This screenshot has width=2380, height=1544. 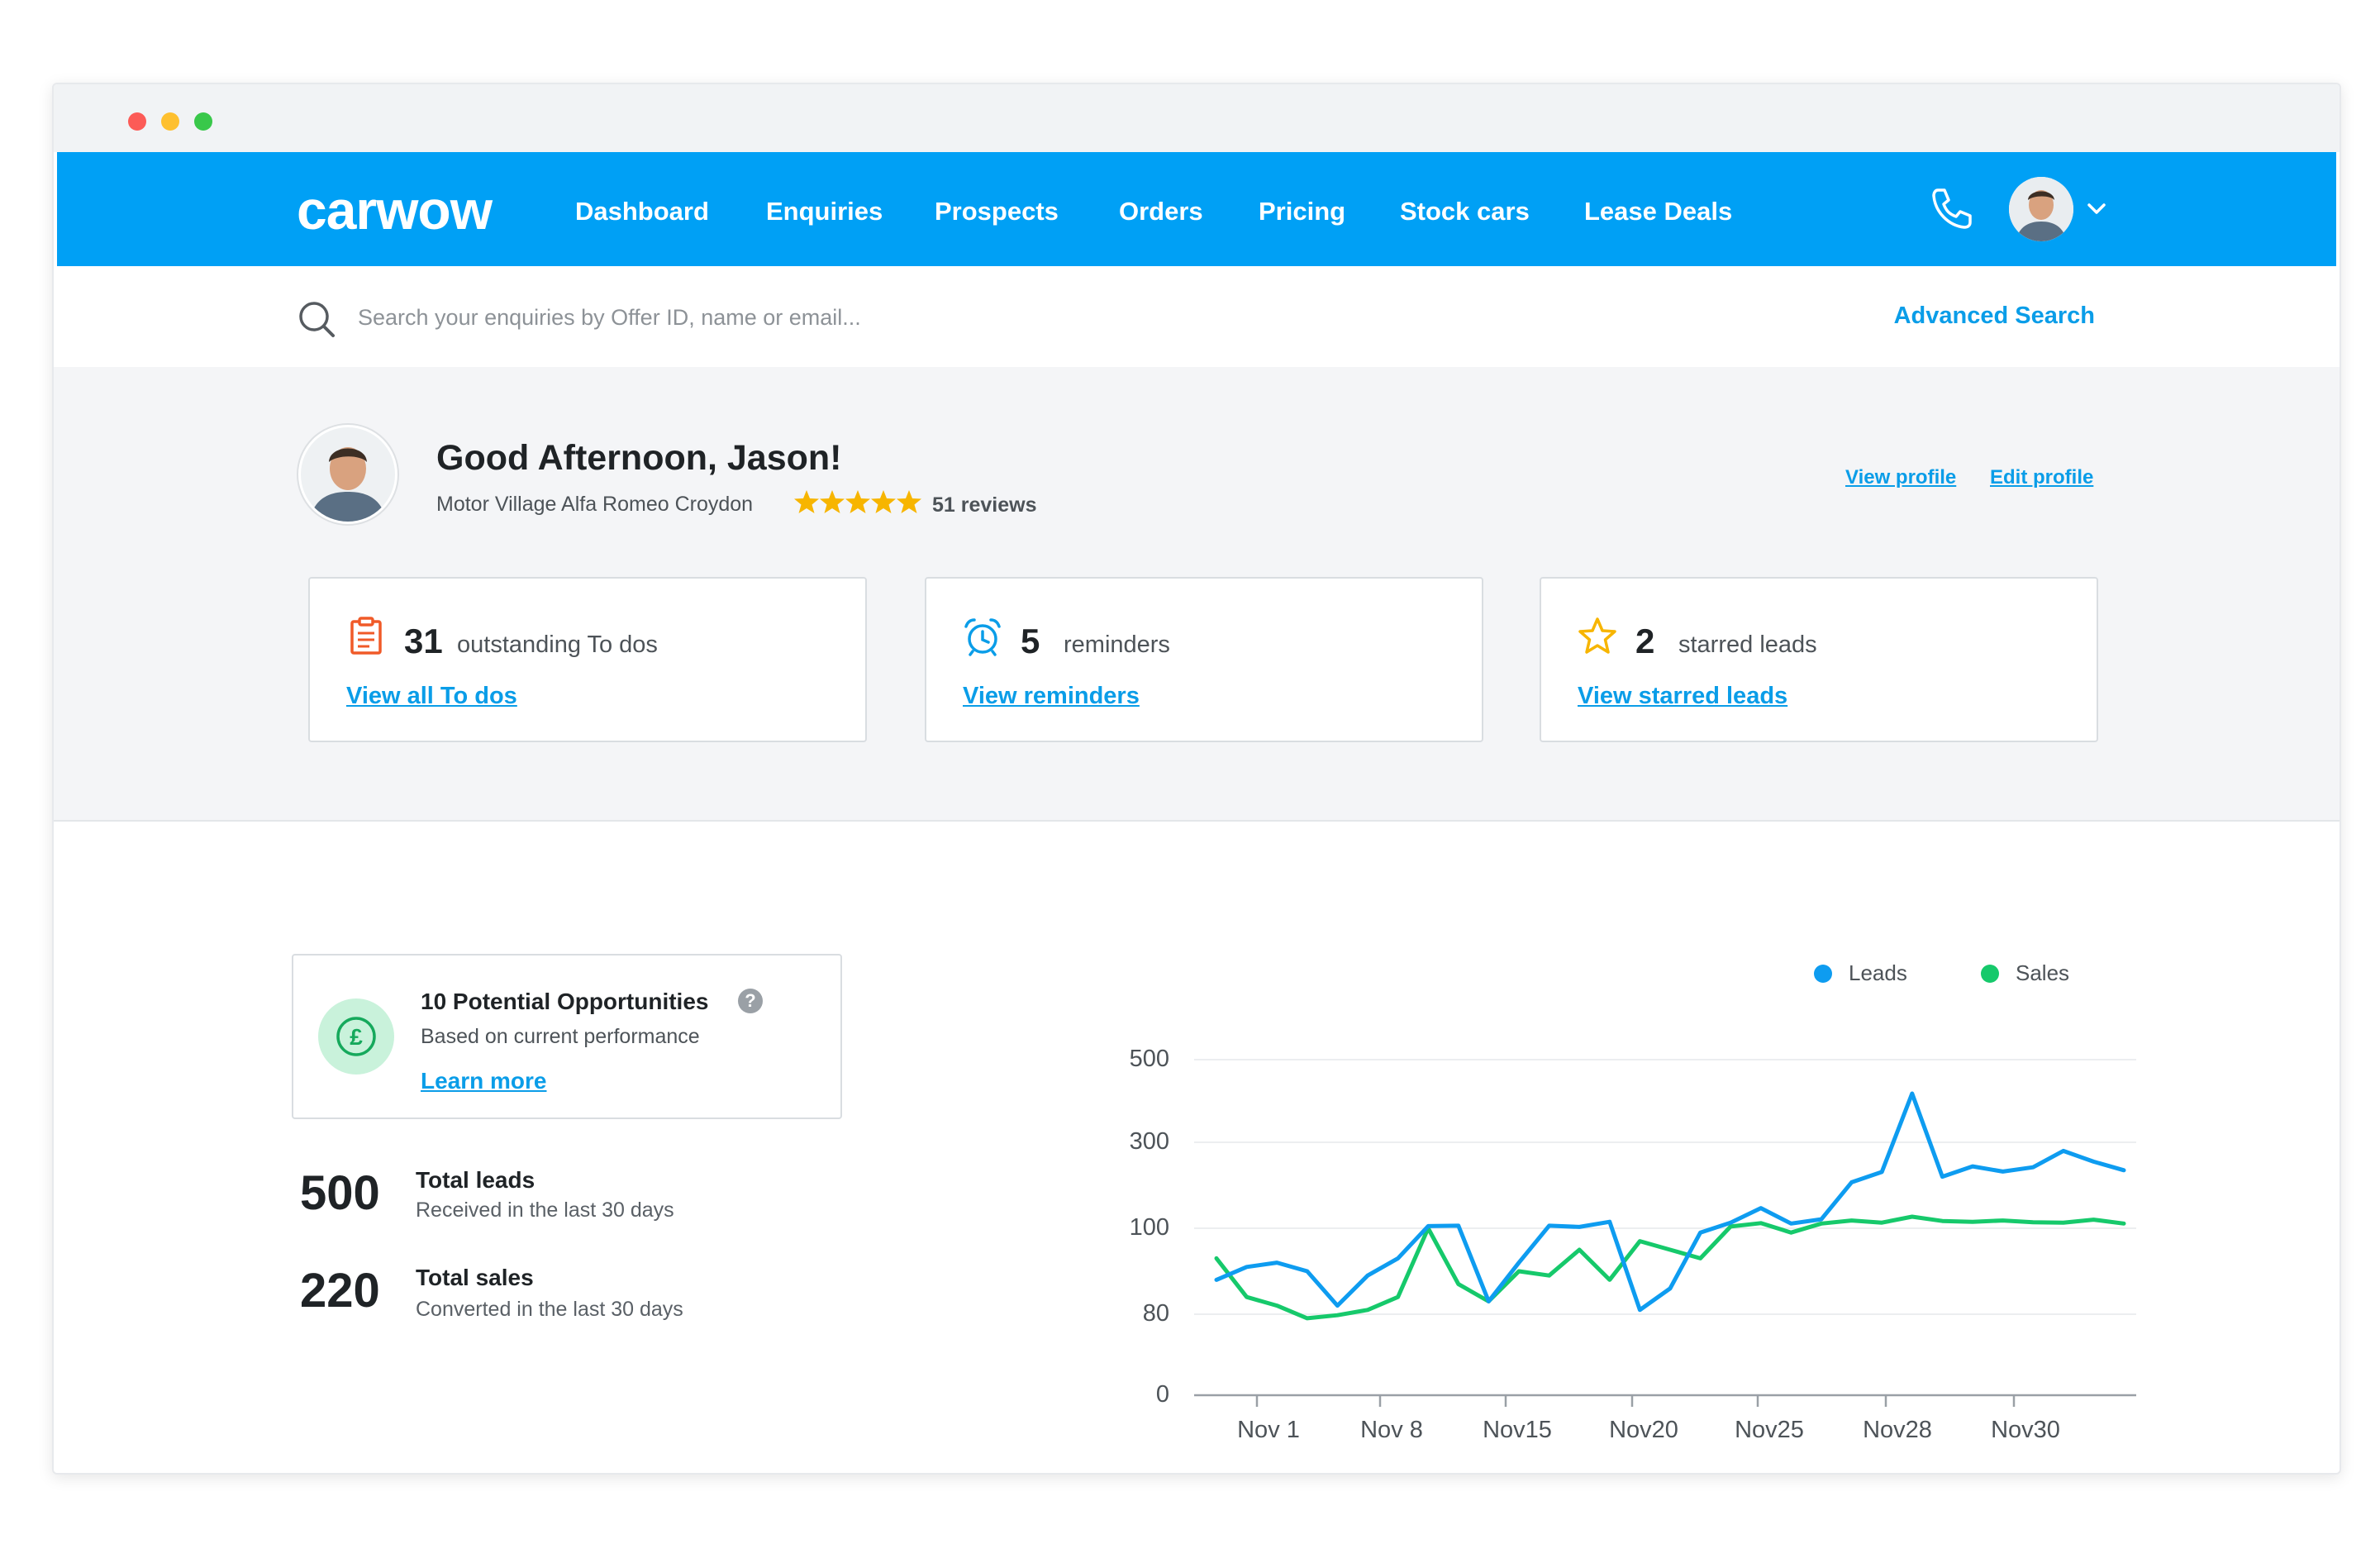 I want to click on y-tick-label: 300, so click(x=1149, y=1142).